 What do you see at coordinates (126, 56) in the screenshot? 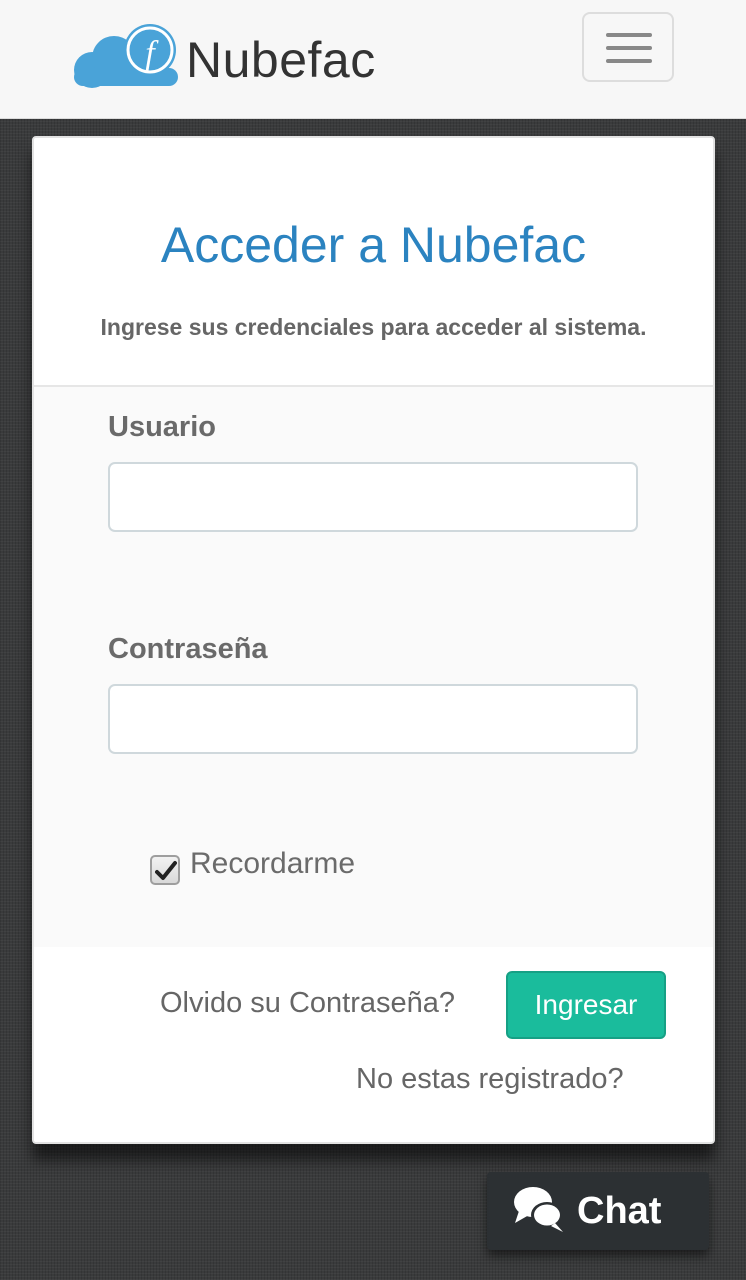
I see `cloud-logo-icon: f` at bounding box center [126, 56].